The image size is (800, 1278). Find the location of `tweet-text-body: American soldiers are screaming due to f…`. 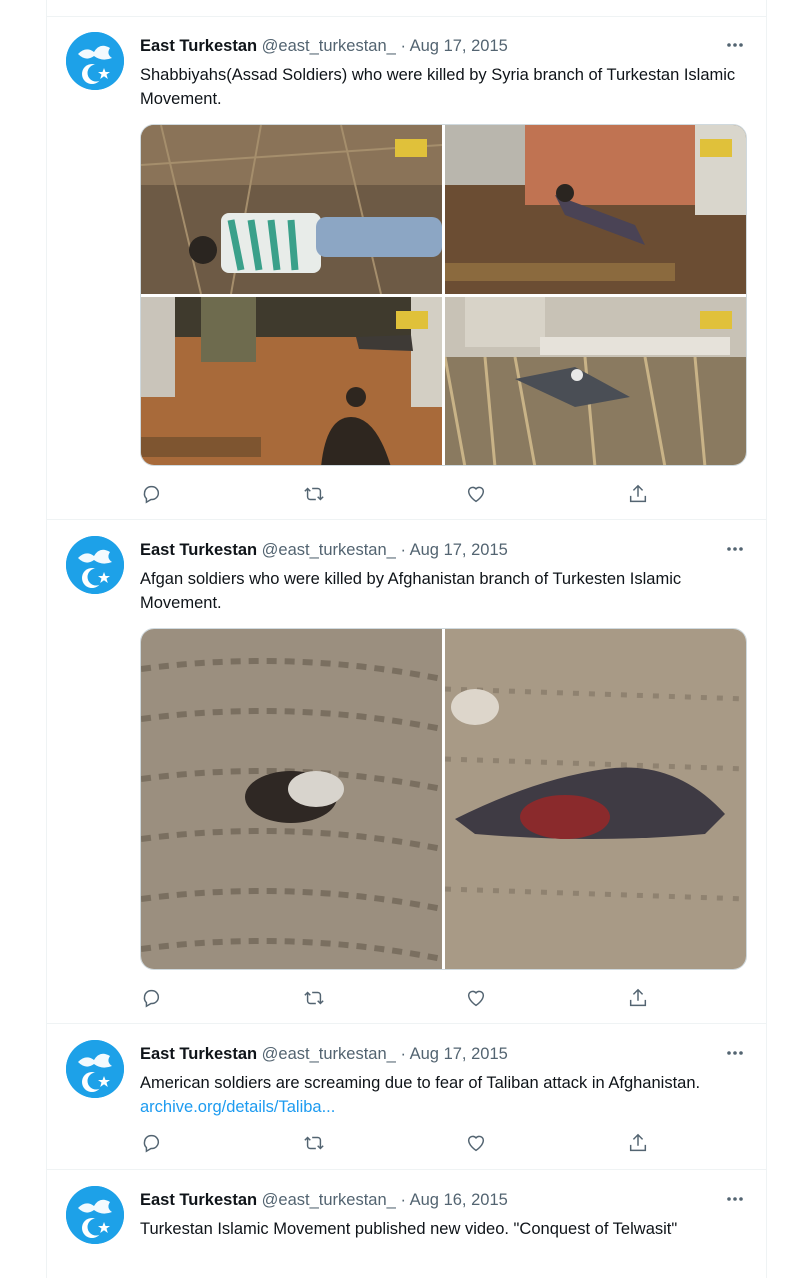

tweet-text-body: American soldiers are screaming due to f… is located at coordinates (420, 1083).